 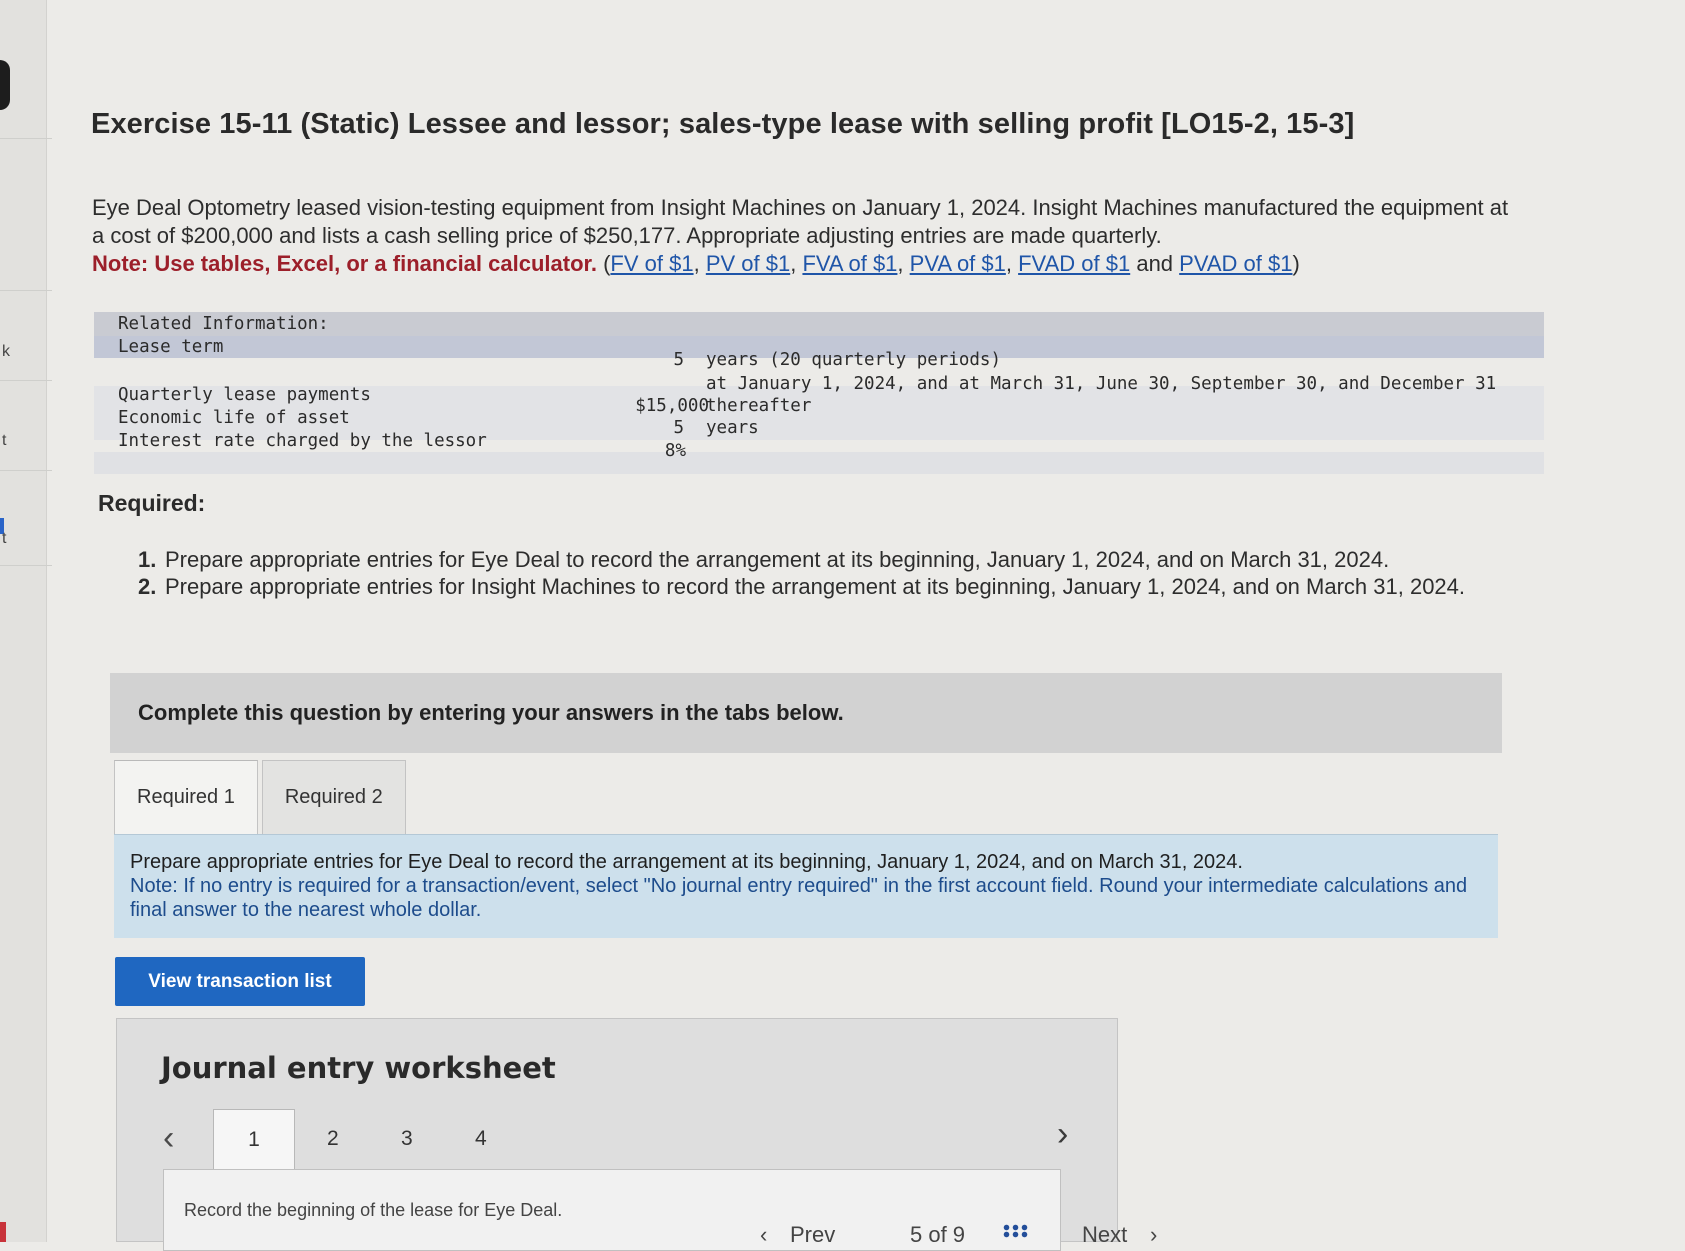 What do you see at coordinates (732, 428) in the screenshot?
I see `row-unit-economic-life: years` at bounding box center [732, 428].